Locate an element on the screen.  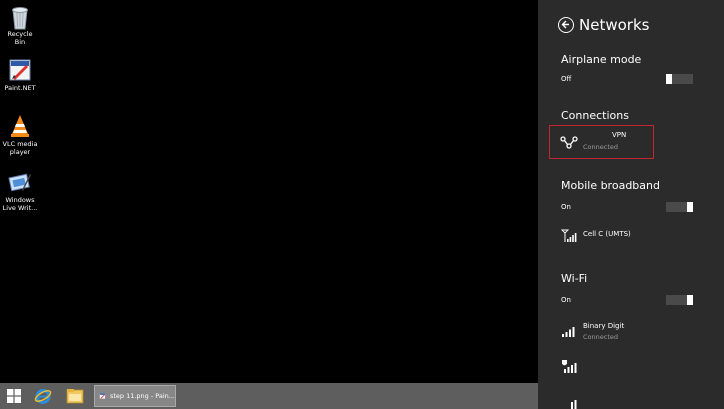
wifi-network-item-partial is located at coordinates (571, 402).